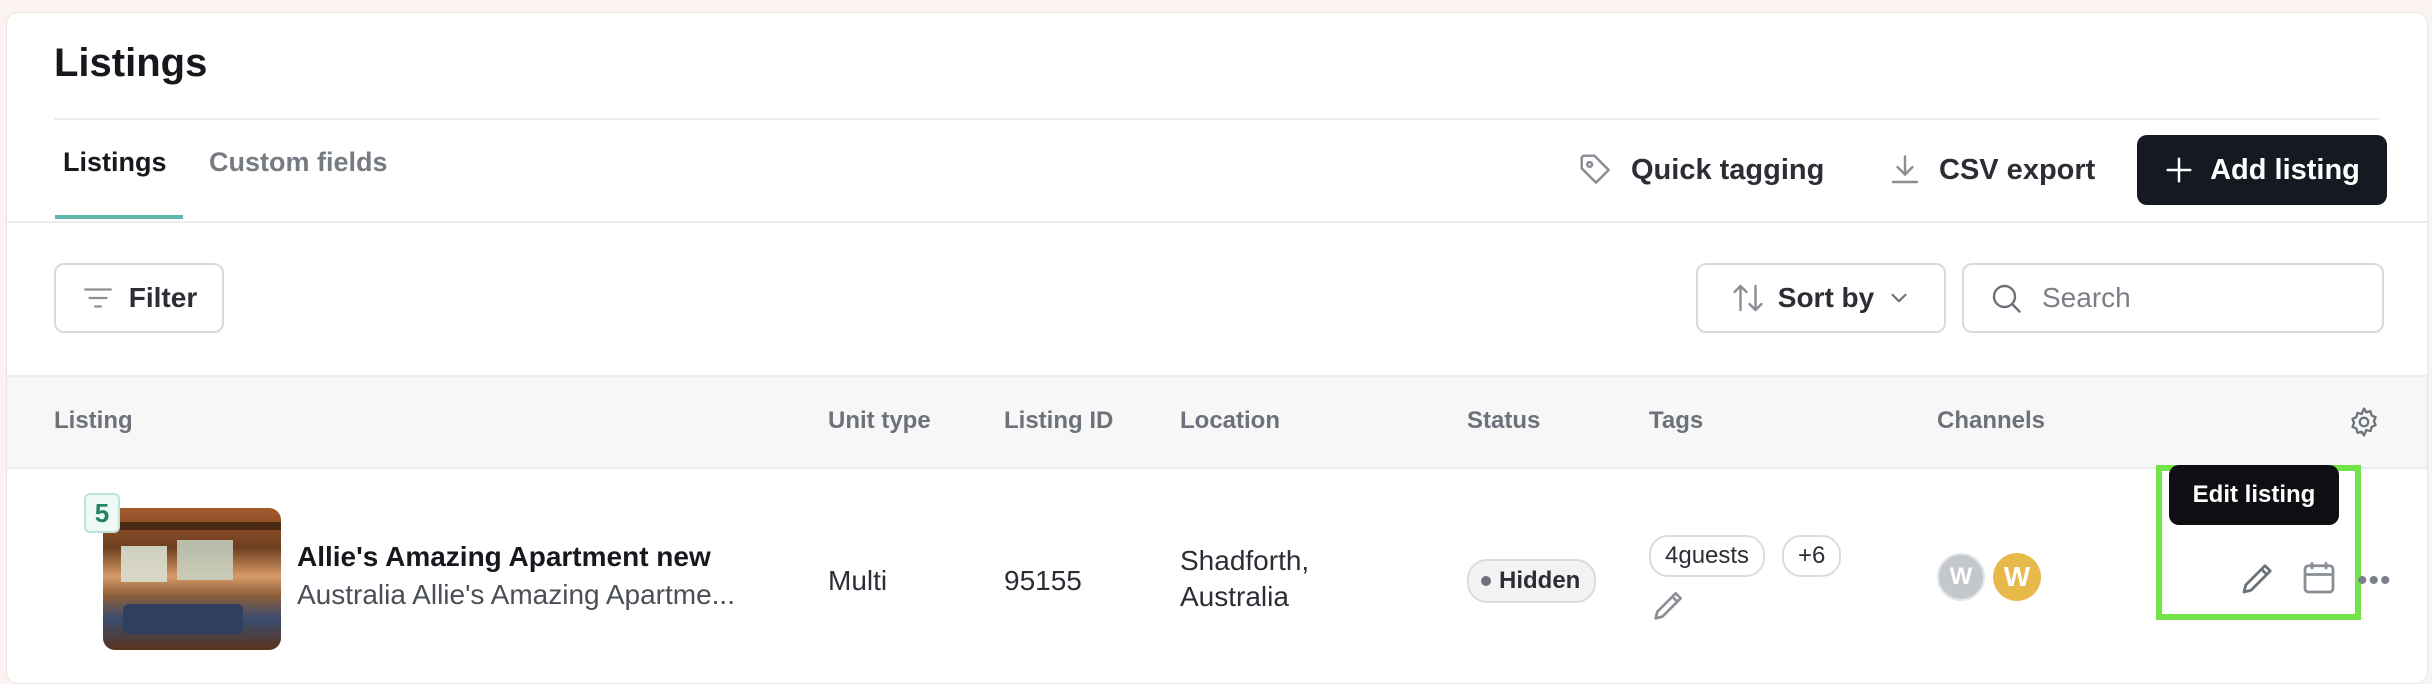 Image resolution: width=2432 pixels, height=684 pixels. What do you see at coordinates (1748, 298) in the screenshot?
I see `sort-icon` at bounding box center [1748, 298].